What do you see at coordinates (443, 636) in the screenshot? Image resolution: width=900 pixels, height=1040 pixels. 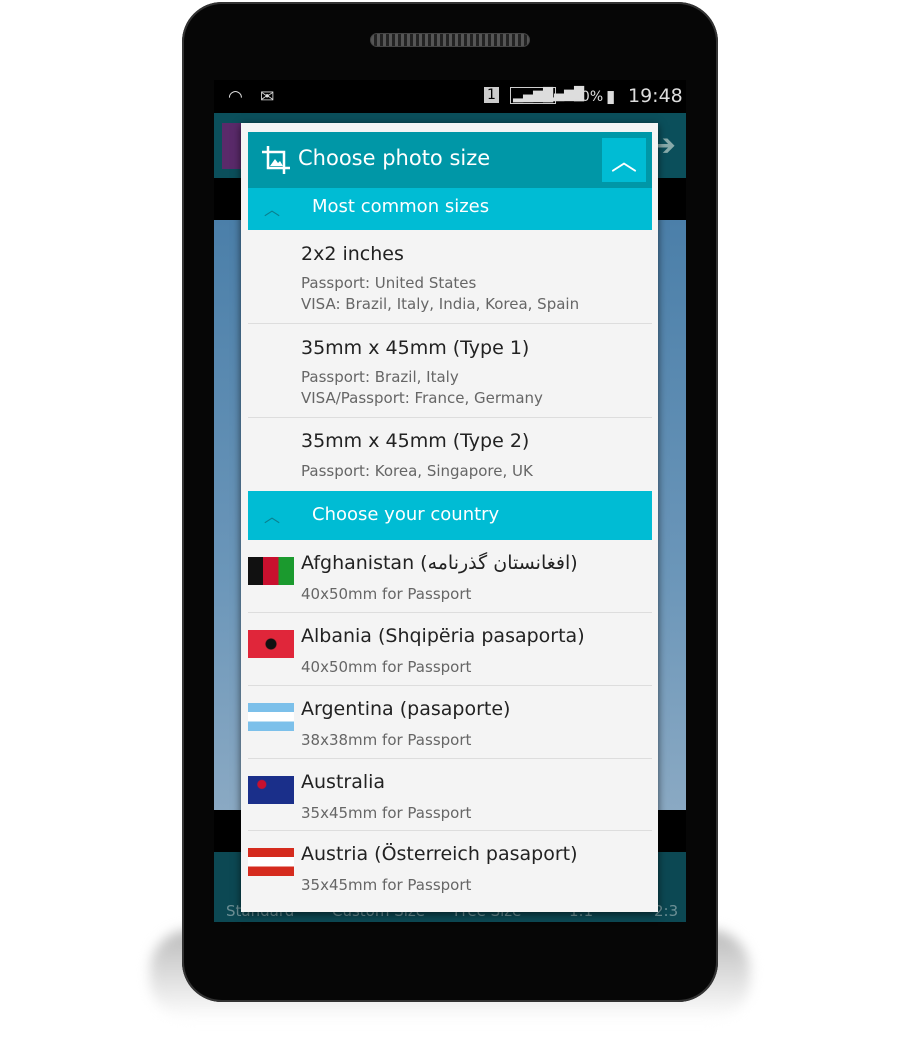 I see `country-name: Albania (Shqipëria pasaporta)` at bounding box center [443, 636].